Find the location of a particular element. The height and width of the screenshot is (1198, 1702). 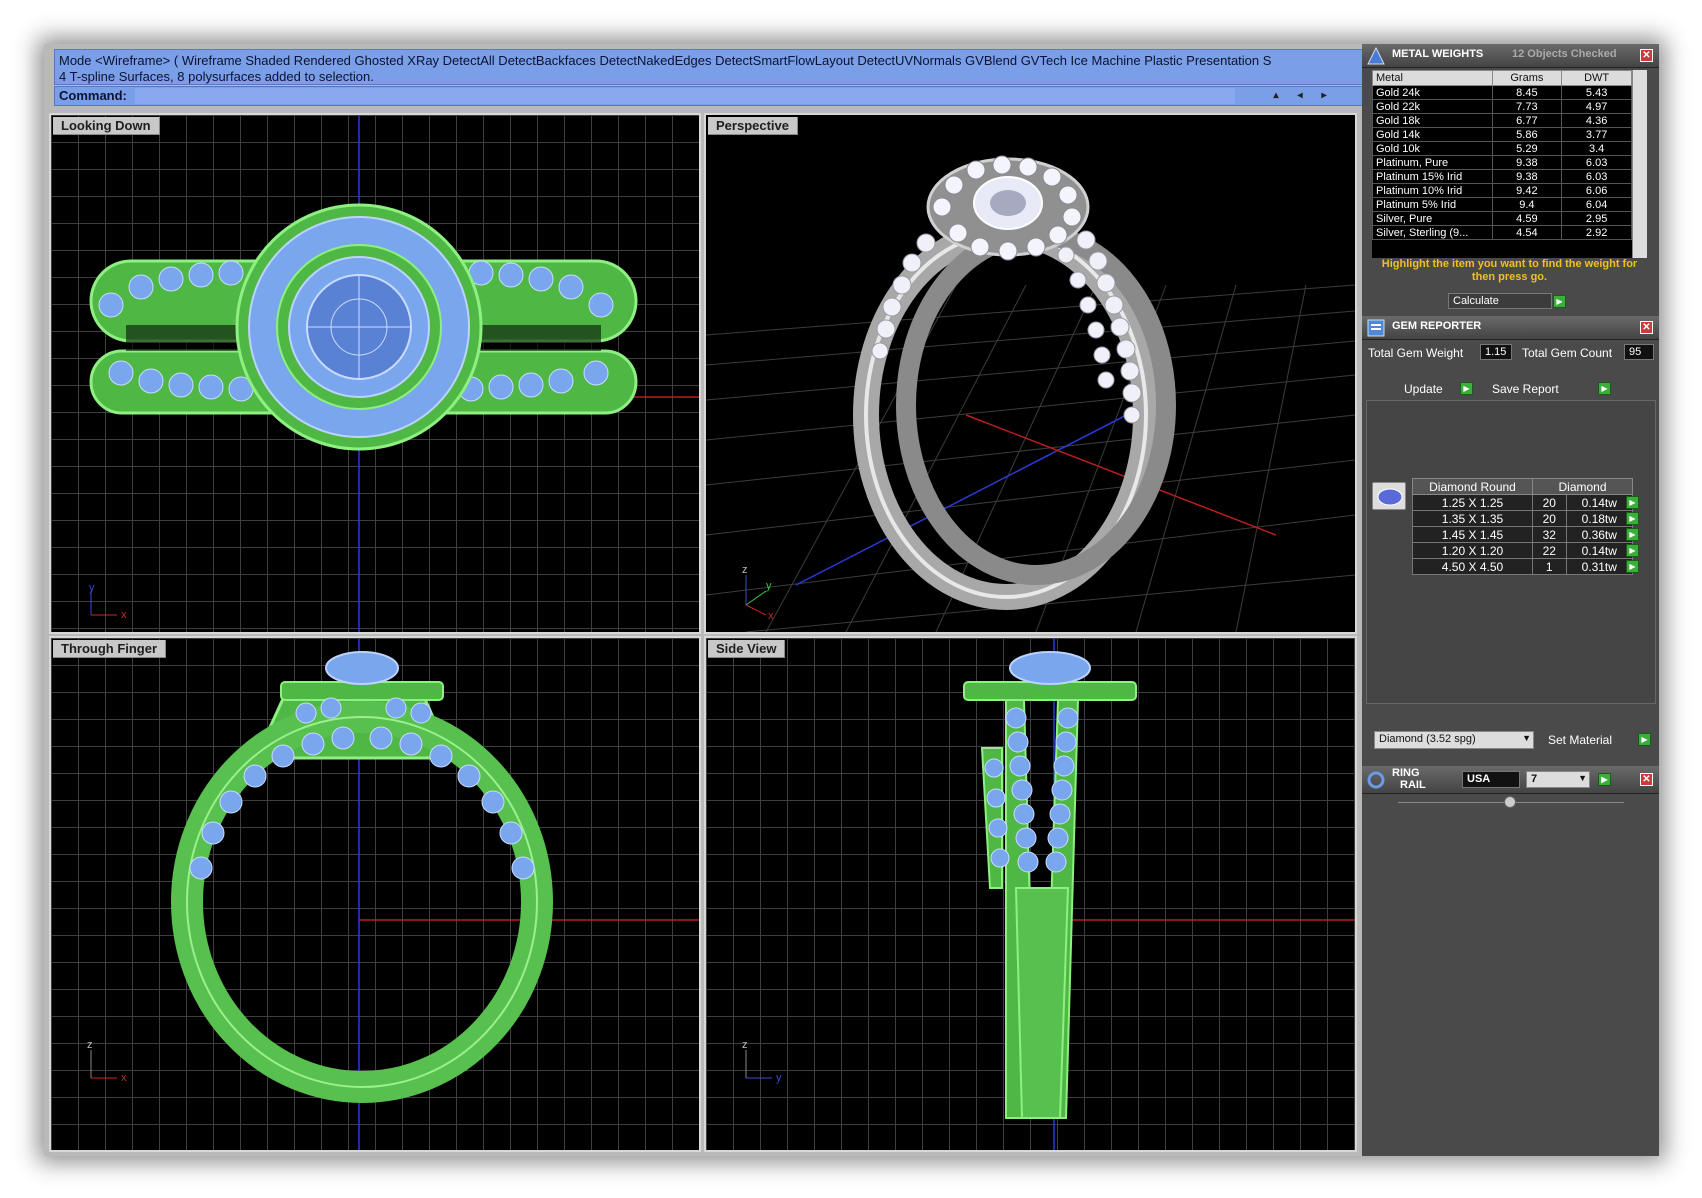

ring-size-value: 7 is located at coordinates (1534, 779).